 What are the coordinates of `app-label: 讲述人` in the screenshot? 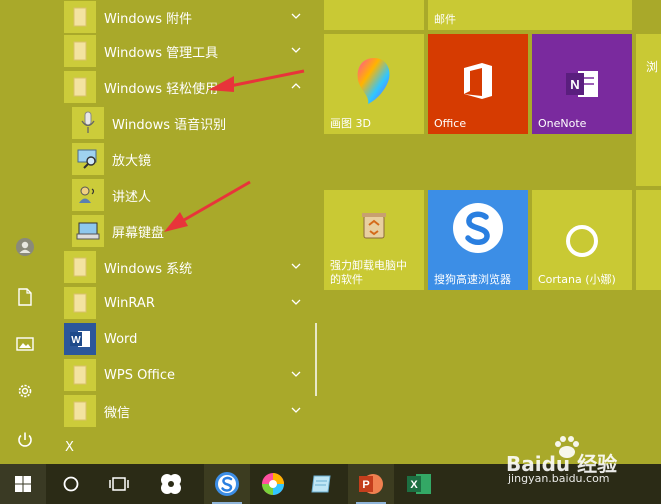 It's located at (132, 197).